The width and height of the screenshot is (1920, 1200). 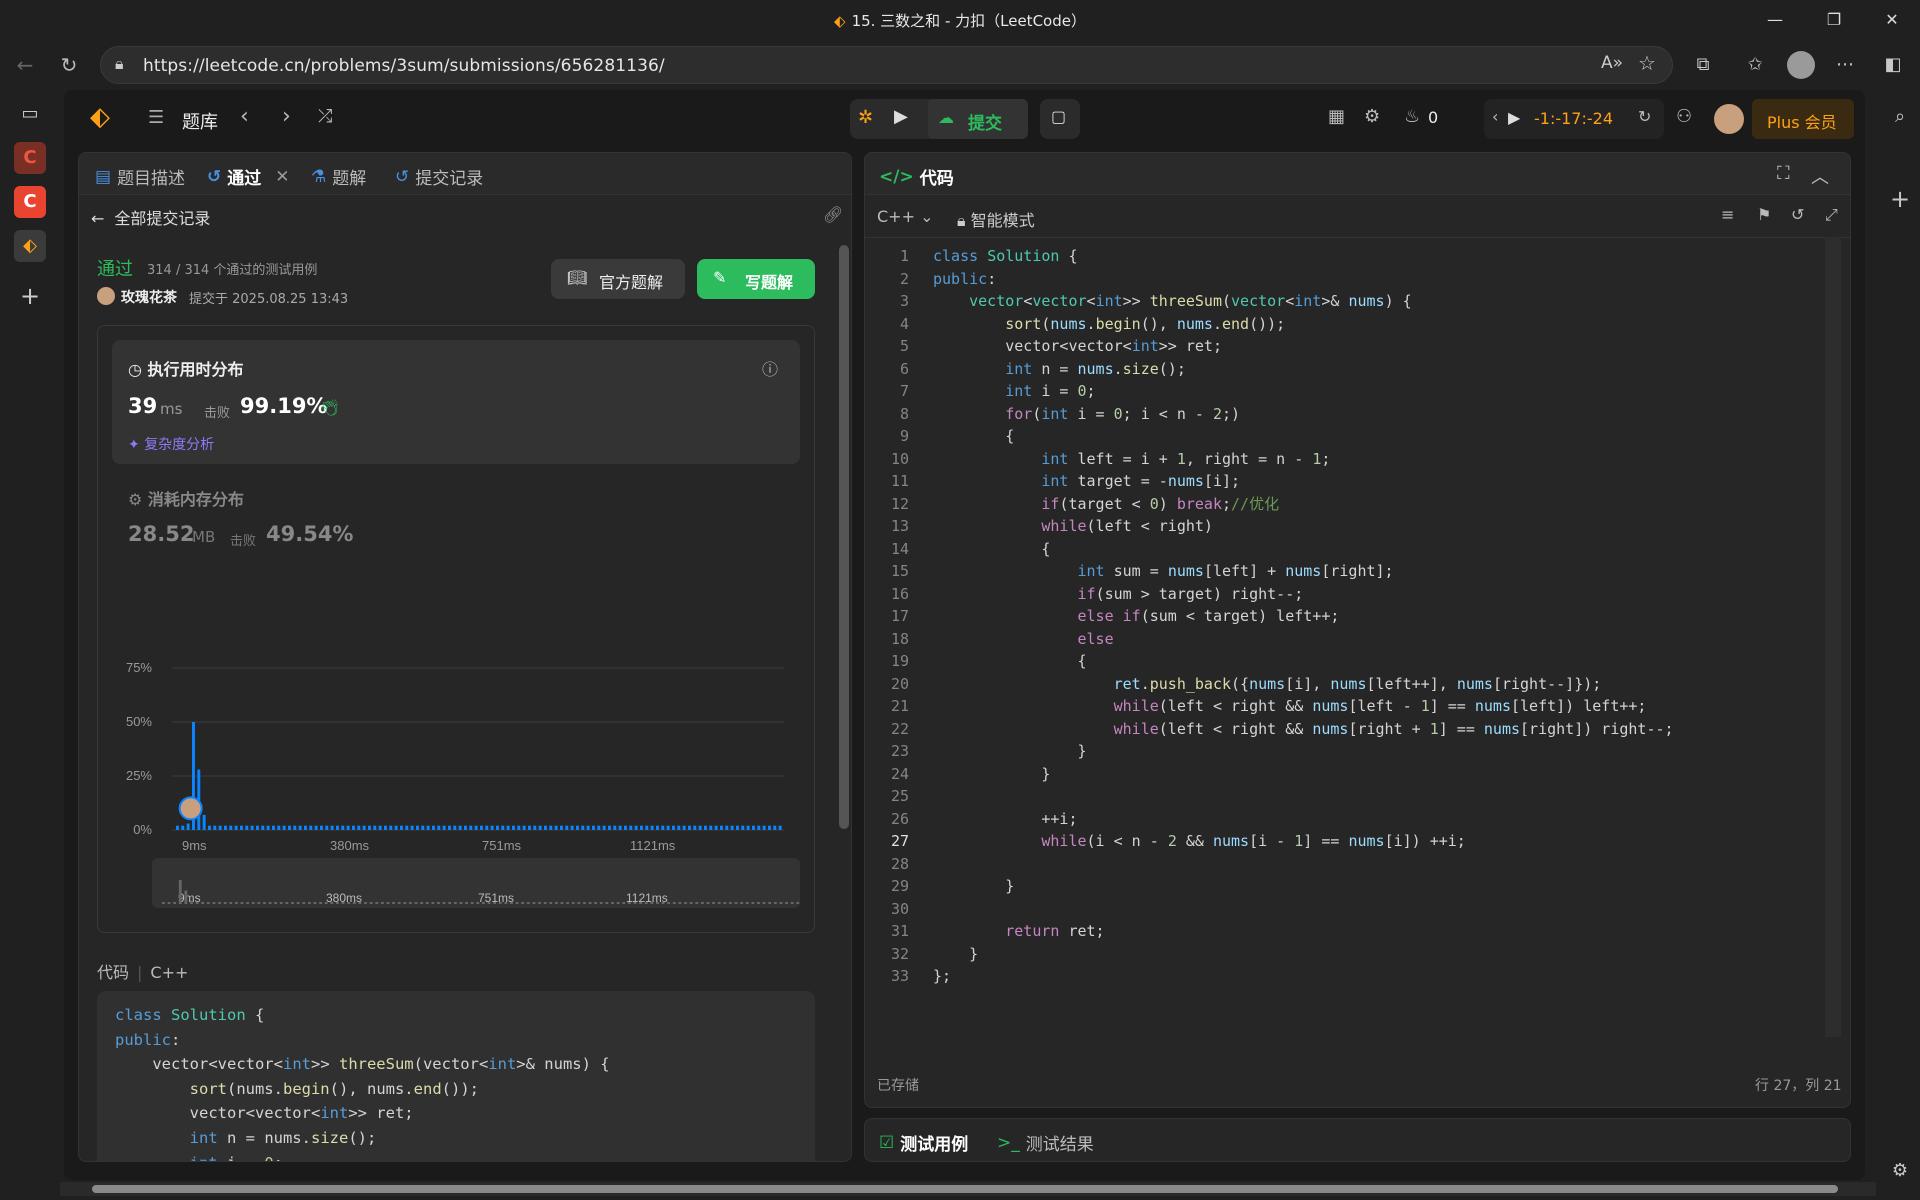 What do you see at coordinates (1797, 214) in the screenshot?
I see `reset-code-icon: ↺` at bounding box center [1797, 214].